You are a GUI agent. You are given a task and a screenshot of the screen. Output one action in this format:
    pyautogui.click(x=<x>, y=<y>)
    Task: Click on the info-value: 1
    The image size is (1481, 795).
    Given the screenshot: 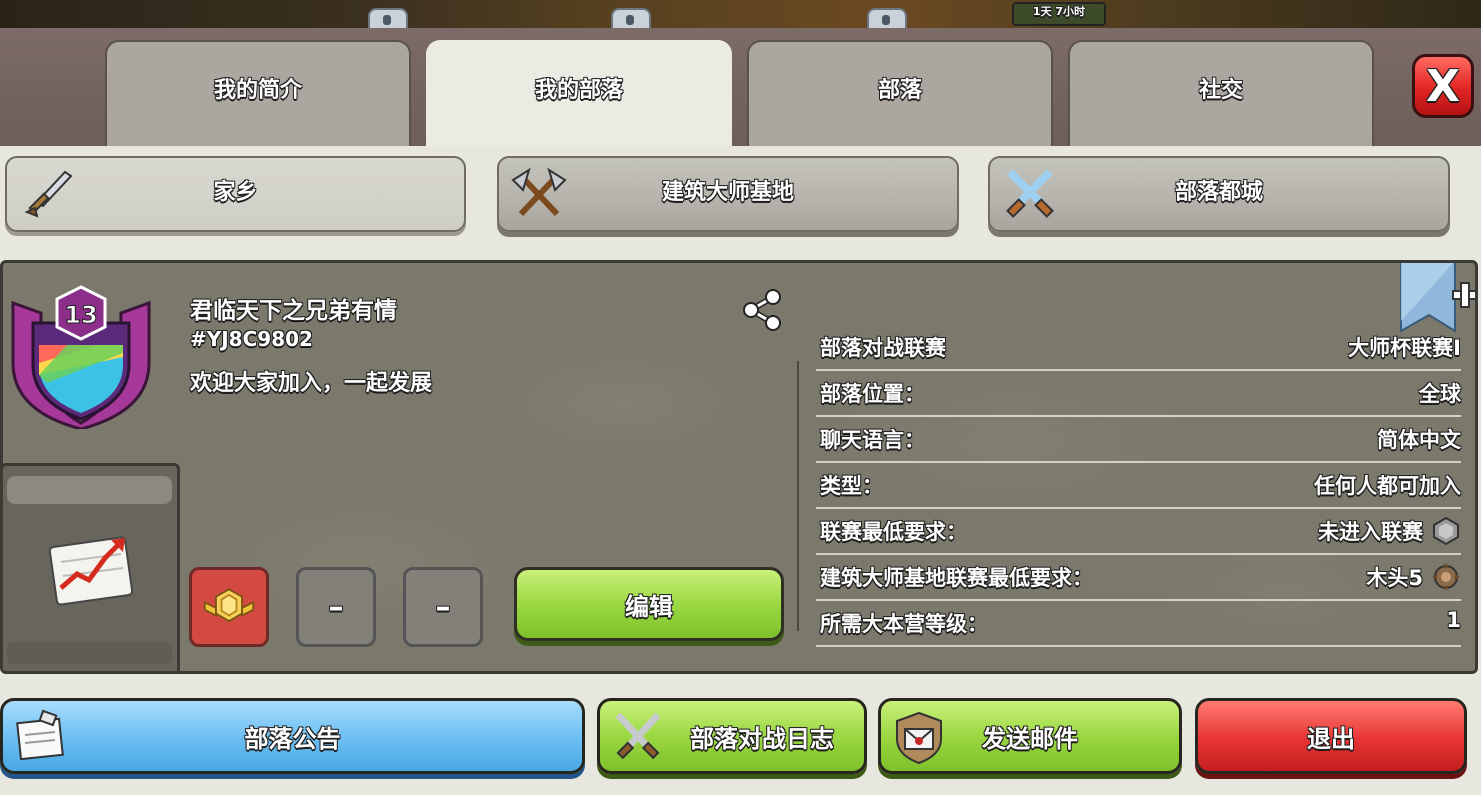 What is the action you would take?
    pyautogui.click(x=1453, y=620)
    